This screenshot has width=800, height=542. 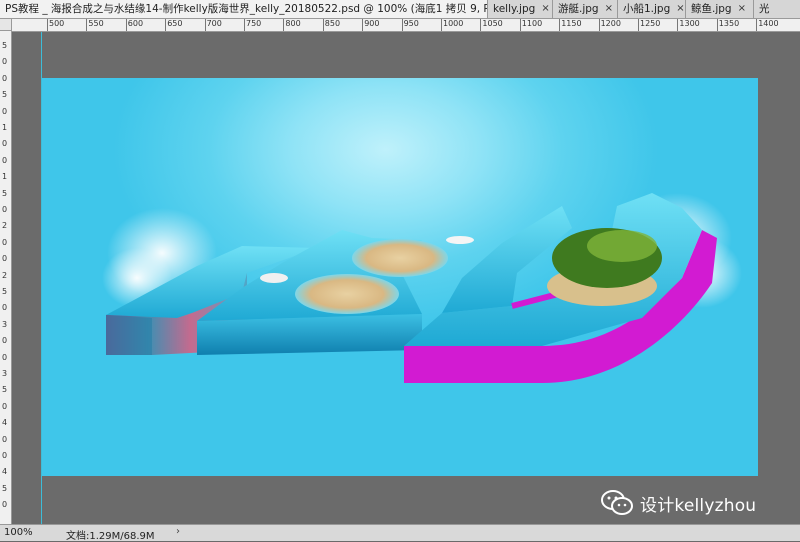 What do you see at coordinates (698, 505) in the screenshot?
I see `watermark-text: 设计kellyzhou` at bounding box center [698, 505].